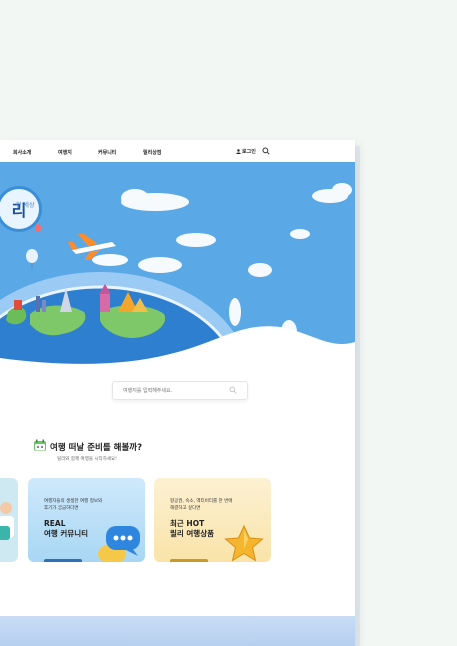 The width and height of the screenshot is (457, 646). Describe the element at coordinates (73, 505) in the screenshot. I see `card-community-desc: 여행자들의 생생한 여행 정보와 후기가 궁금하다면` at that location.